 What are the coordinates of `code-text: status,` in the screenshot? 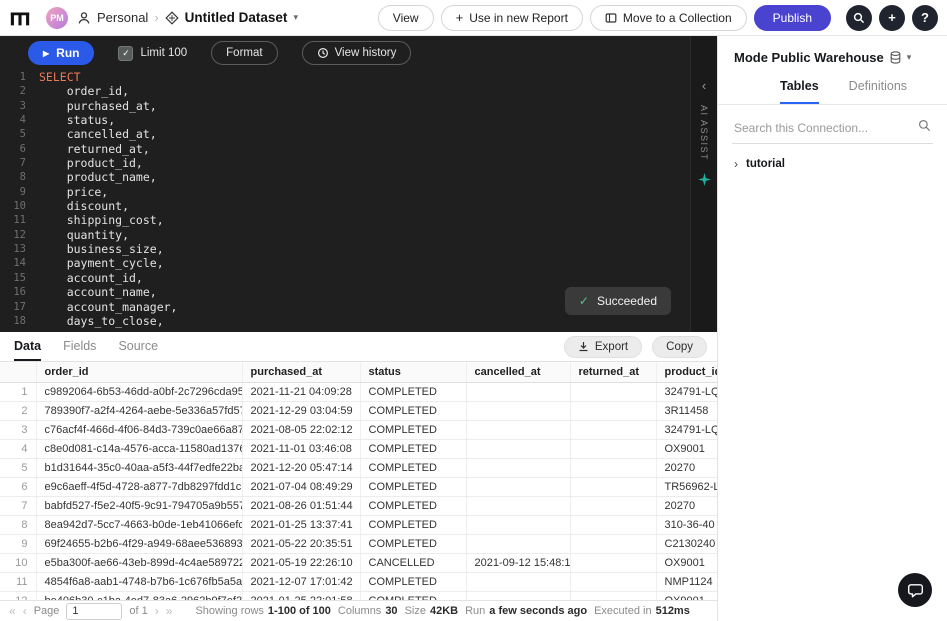 It's located at (77, 120).